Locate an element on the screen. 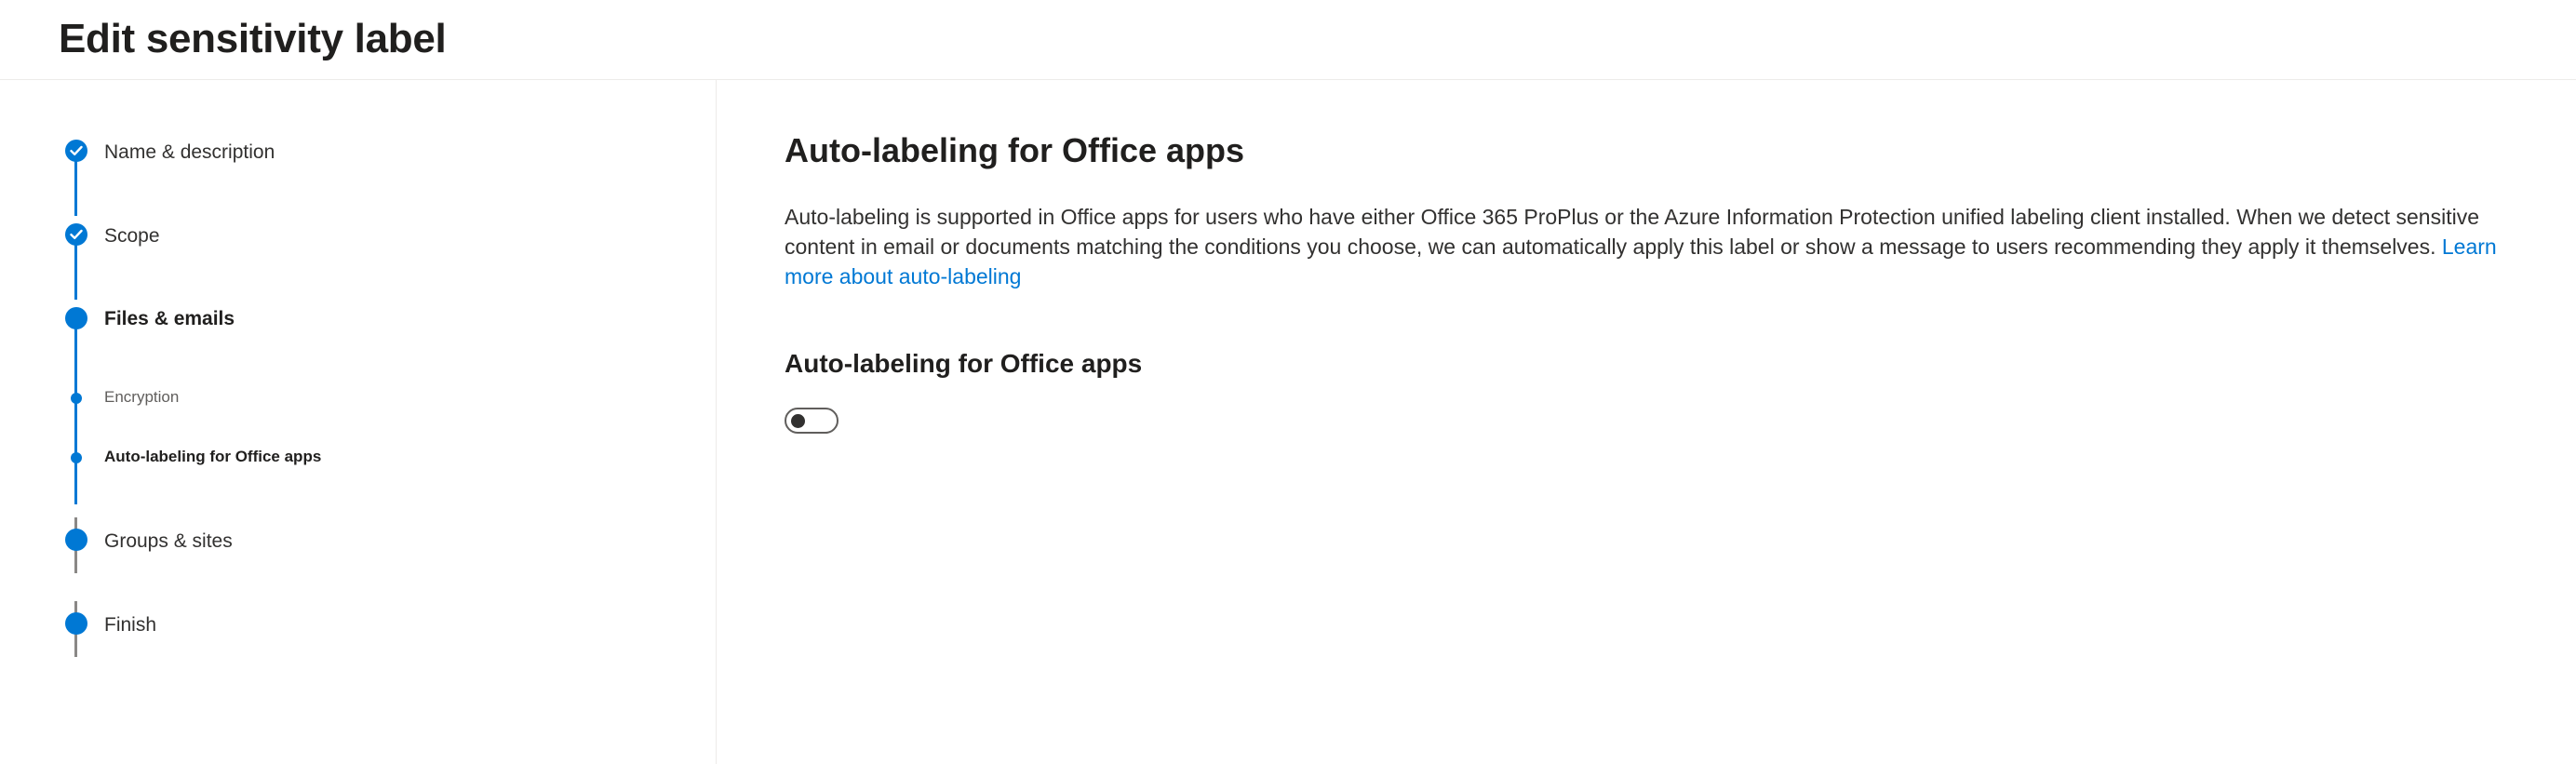  auto-labeling-toggle is located at coordinates (812, 421).